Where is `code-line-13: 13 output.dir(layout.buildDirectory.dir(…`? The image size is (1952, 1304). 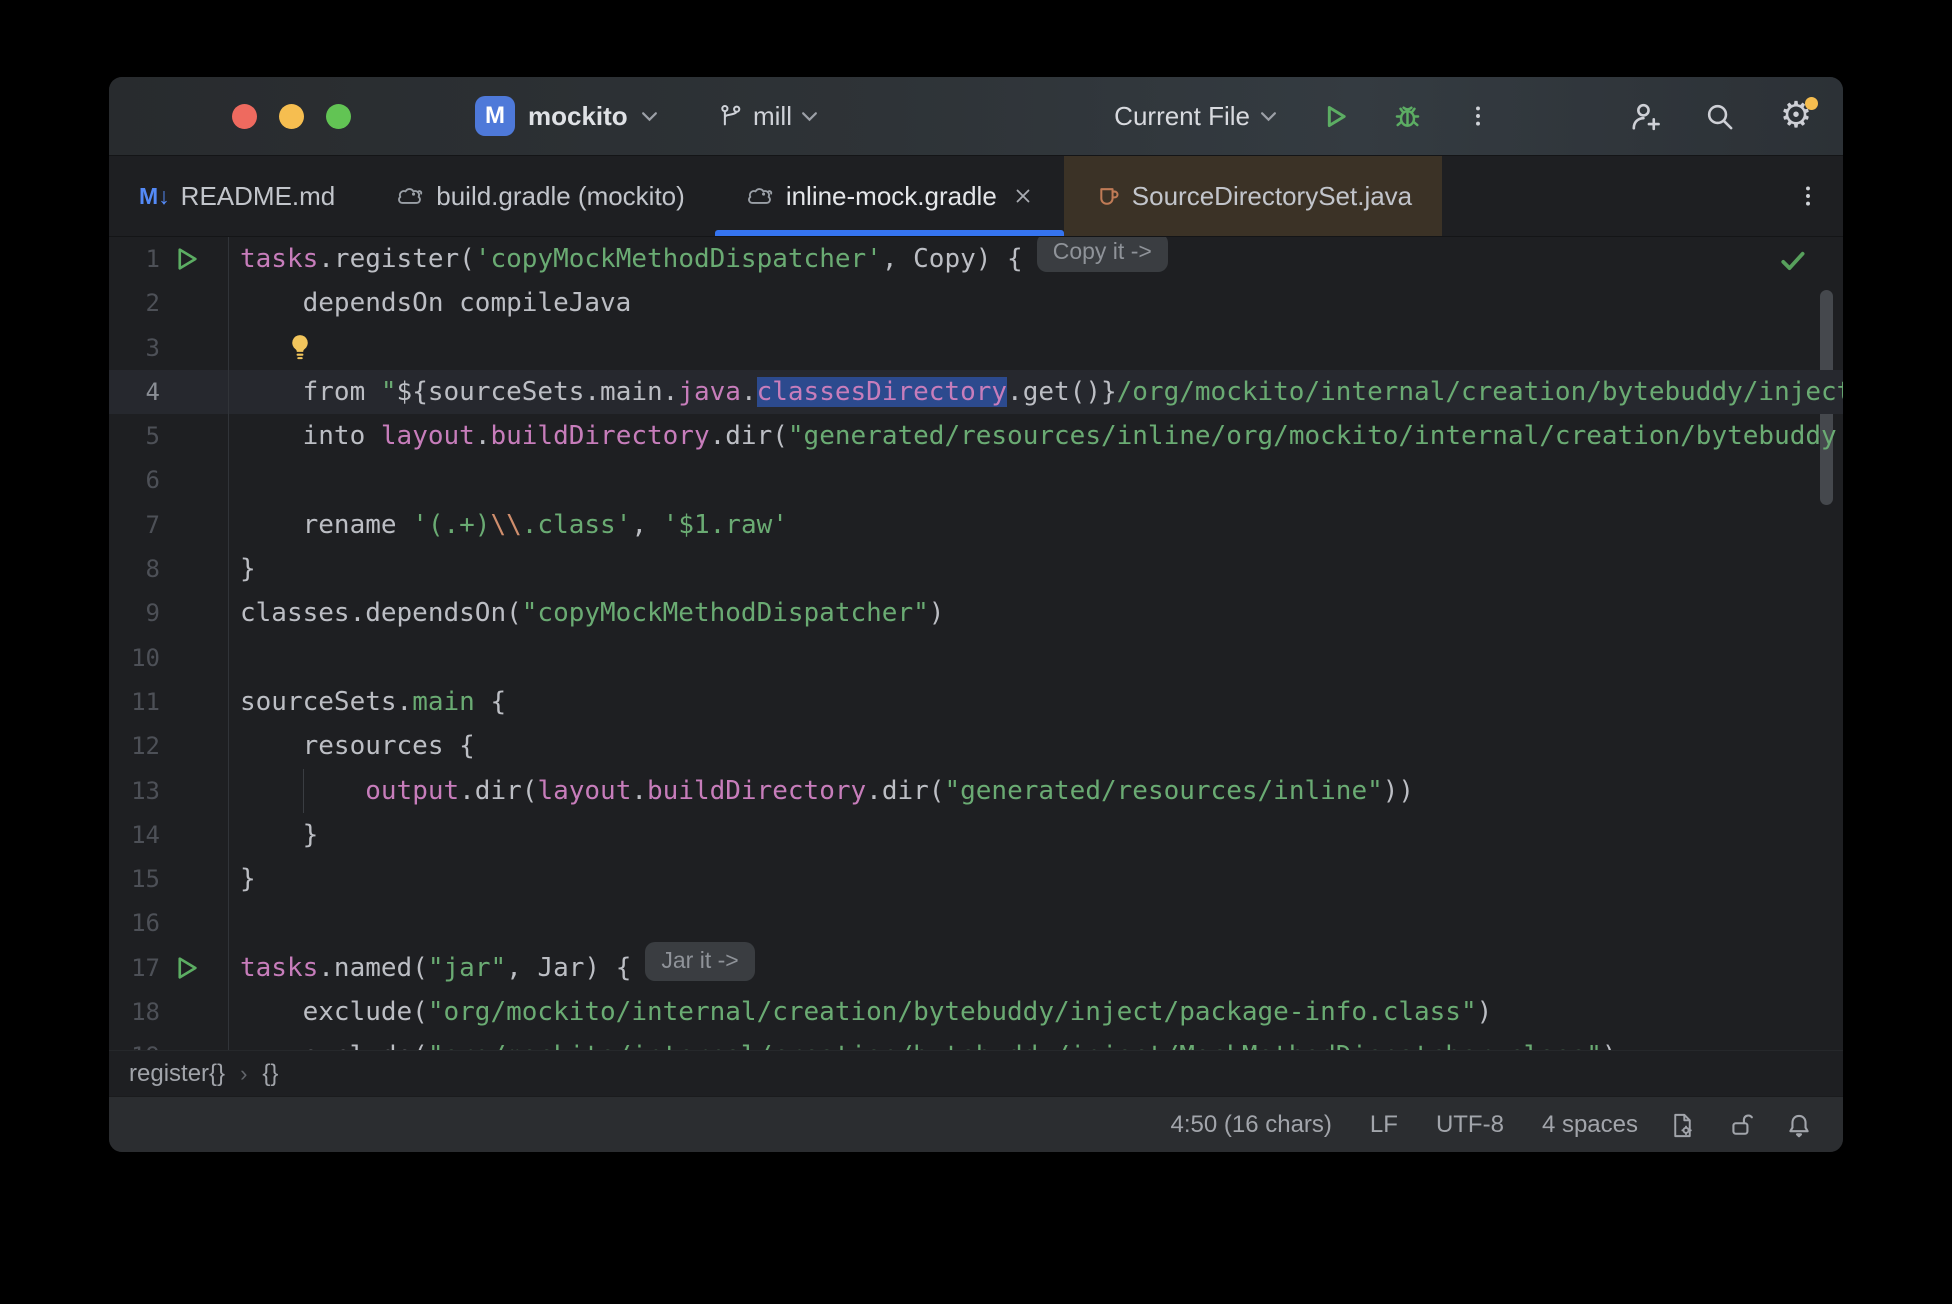 code-line-13: 13 output.dir(layout.buildDirectory.dir(… is located at coordinates (976, 790).